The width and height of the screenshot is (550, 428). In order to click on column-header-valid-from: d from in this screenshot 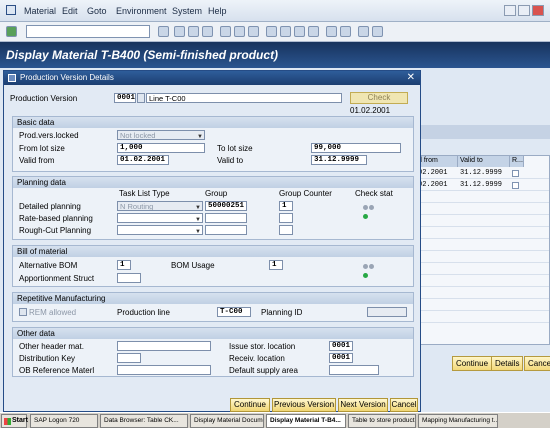, I will do `click(437, 161)`.